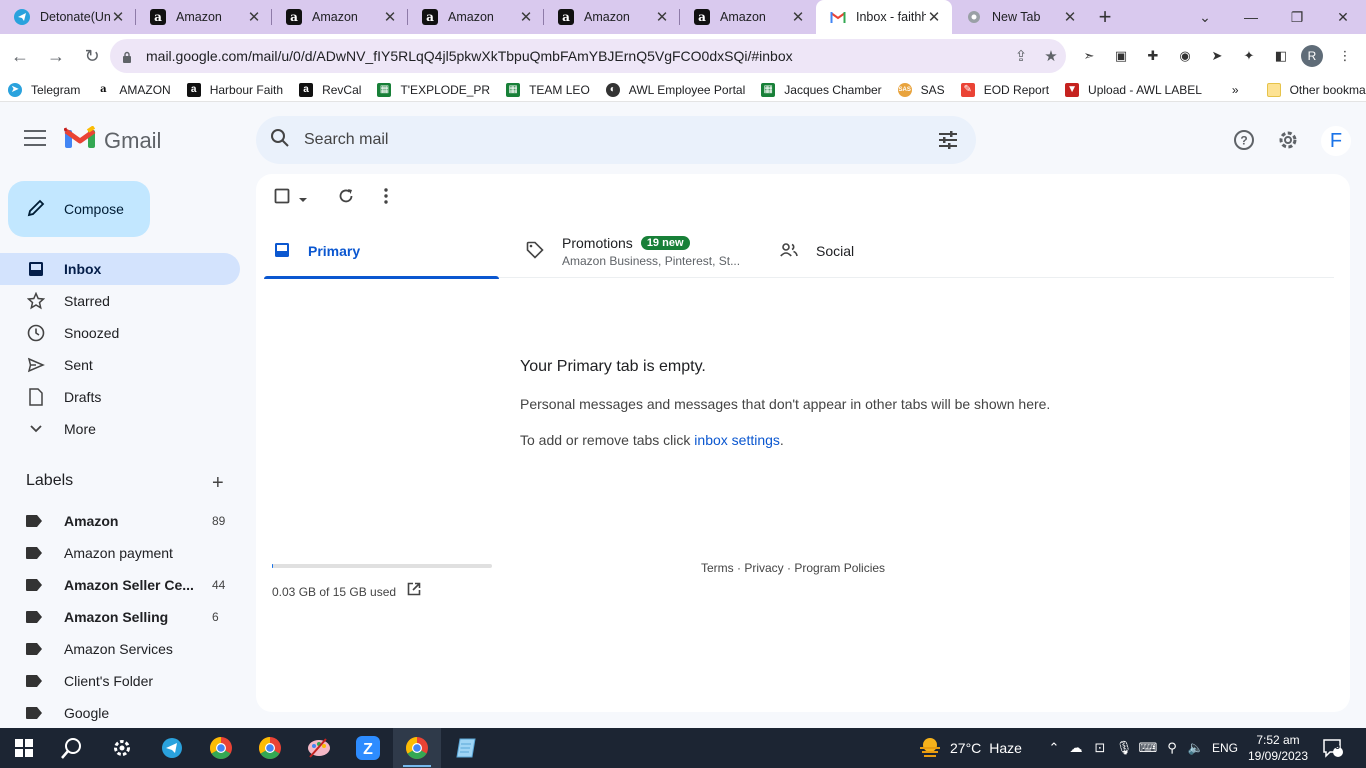  Describe the element at coordinates (1333, 748) in the screenshot. I see `notification-center-icon: 5` at that location.